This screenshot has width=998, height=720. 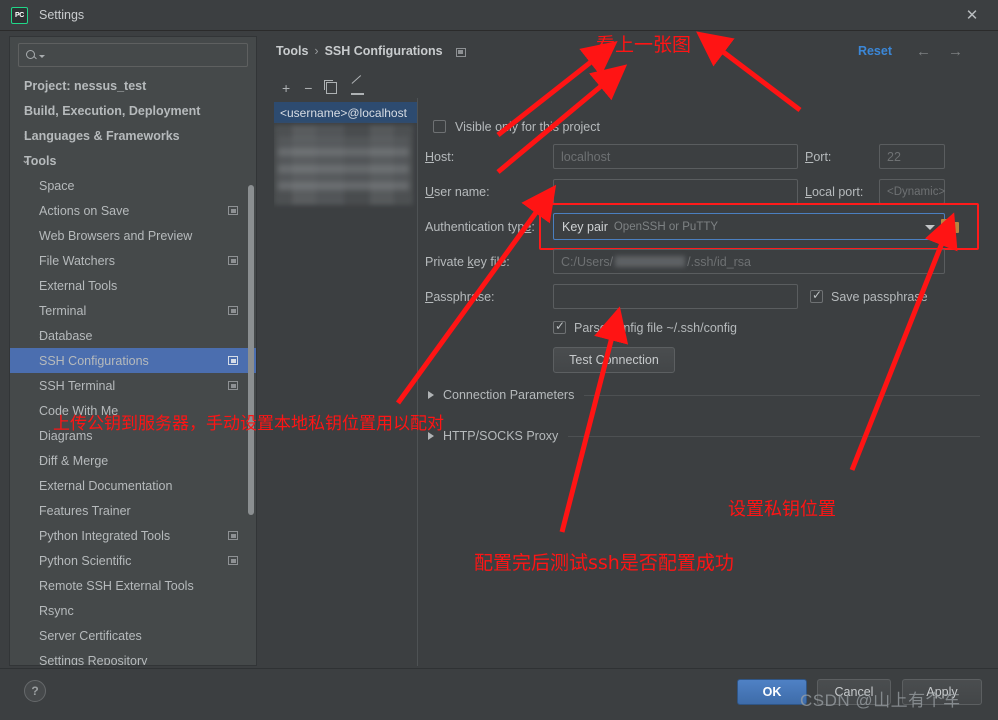 I want to click on sidebar-item-label: SSH Configurations, so click(x=94, y=360).